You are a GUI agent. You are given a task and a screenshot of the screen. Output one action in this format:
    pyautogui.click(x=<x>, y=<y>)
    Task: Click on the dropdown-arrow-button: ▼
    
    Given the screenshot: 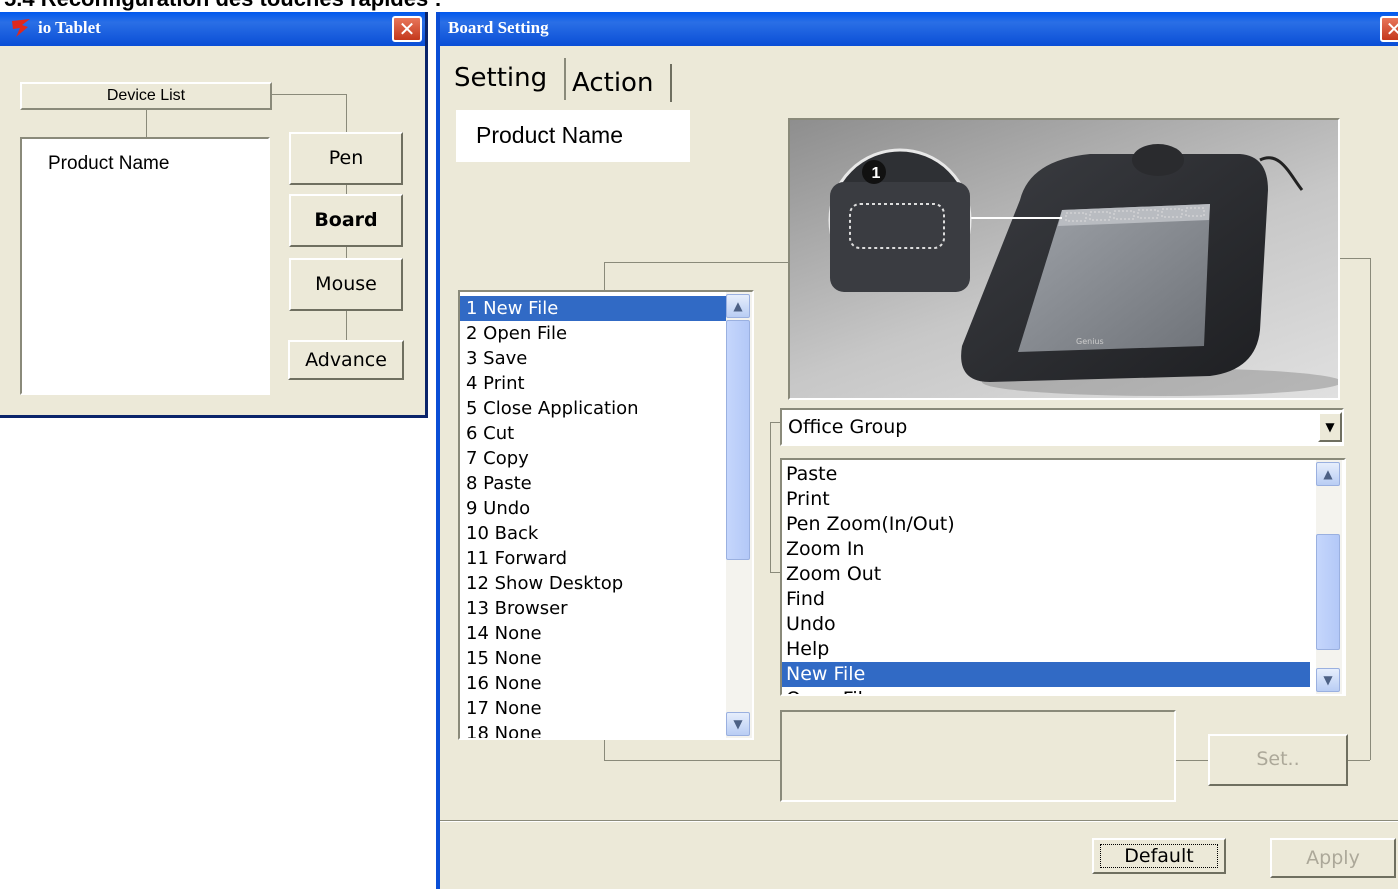 What is the action you would take?
    pyautogui.click(x=1330, y=427)
    